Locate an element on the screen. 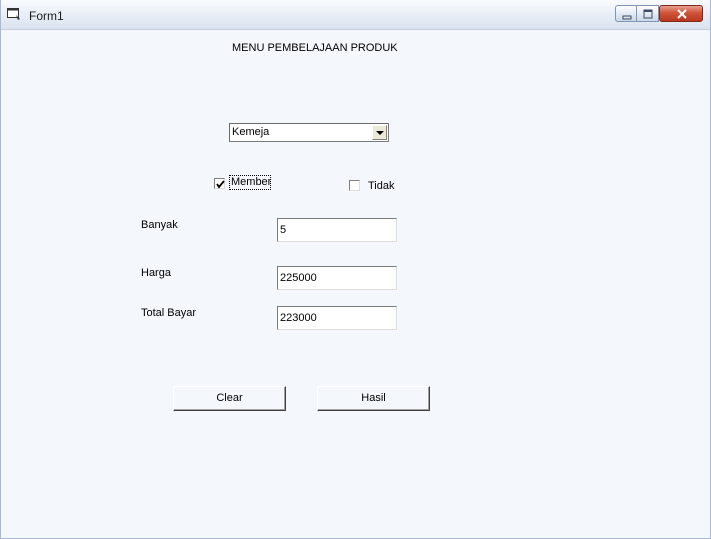  close-button is located at coordinates (681, 13).